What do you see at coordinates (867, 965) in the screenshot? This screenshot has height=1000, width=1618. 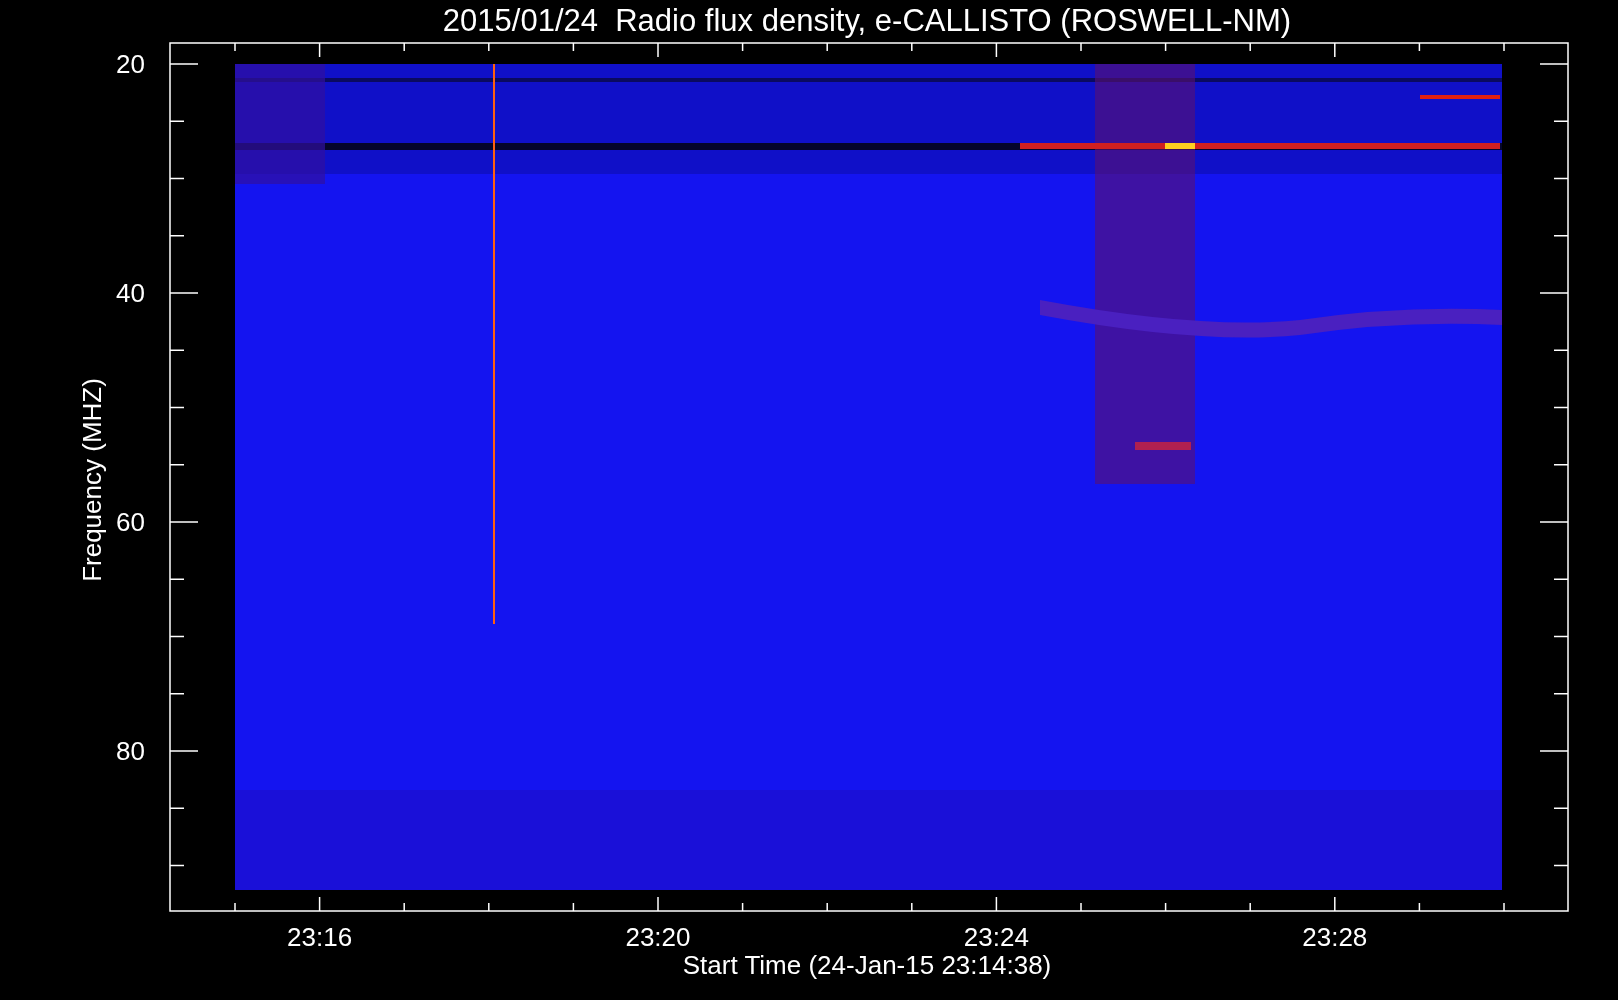 I see `x-axis-title: Start Time (24-Jan-15 23:14:38)` at bounding box center [867, 965].